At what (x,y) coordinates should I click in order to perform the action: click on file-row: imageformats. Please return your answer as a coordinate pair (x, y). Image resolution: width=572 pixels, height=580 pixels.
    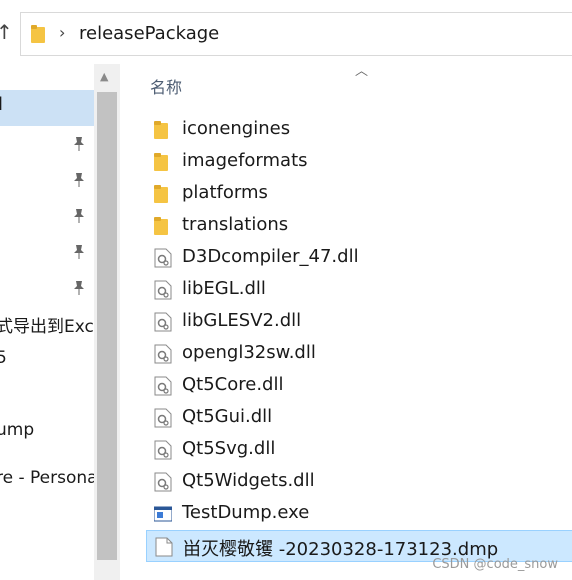
    Looking at the image, I should click on (359, 162).